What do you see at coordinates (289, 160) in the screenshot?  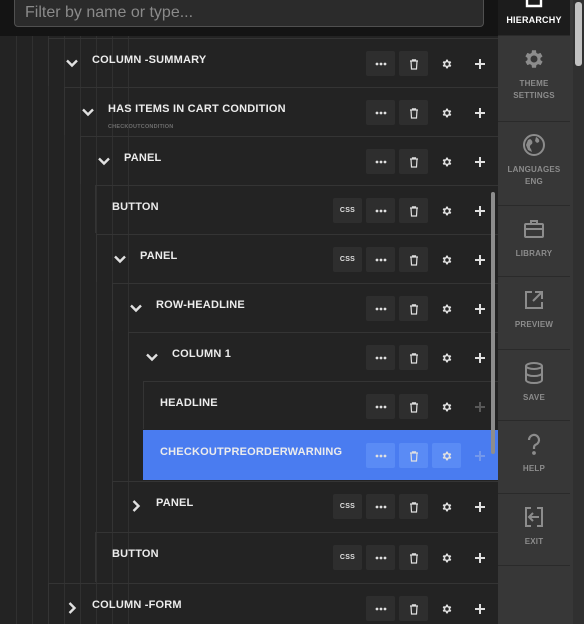 I see `tree-row: PANEL` at bounding box center [289, 160].